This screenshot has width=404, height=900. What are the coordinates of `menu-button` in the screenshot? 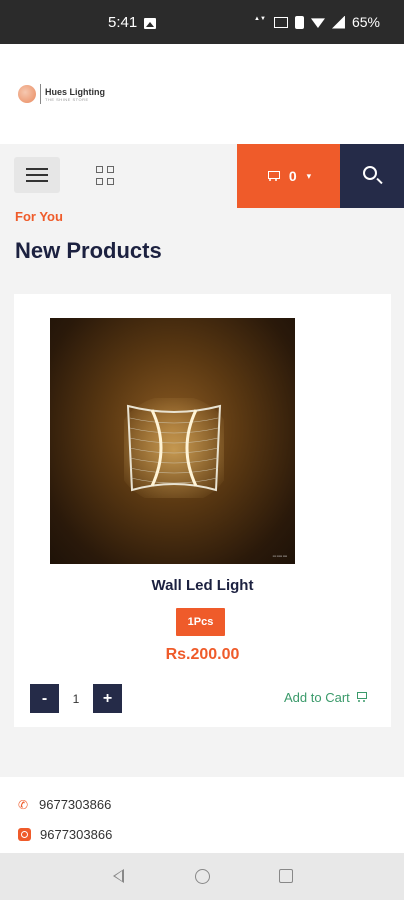 It's located at (37, 175).